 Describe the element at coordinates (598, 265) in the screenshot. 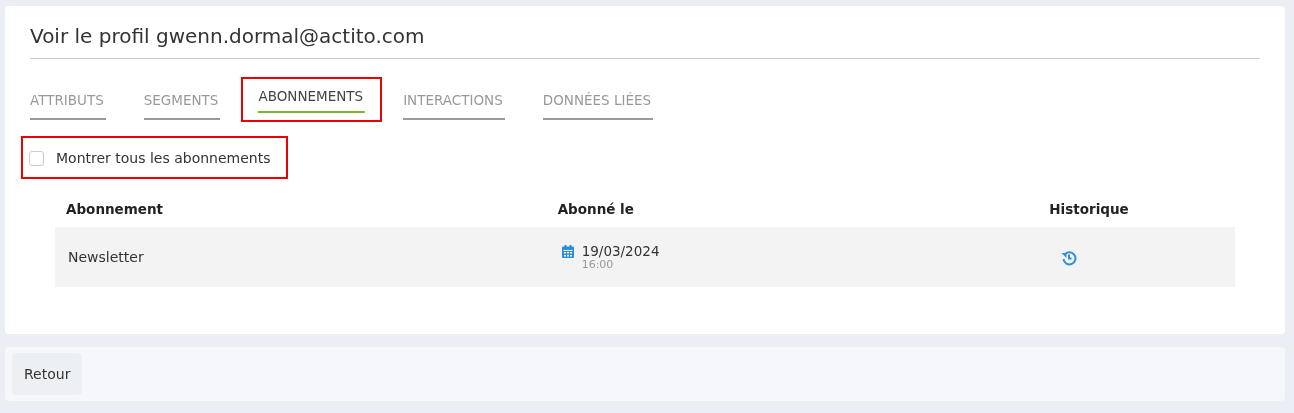

I see `time-text: 16:00` at that location.